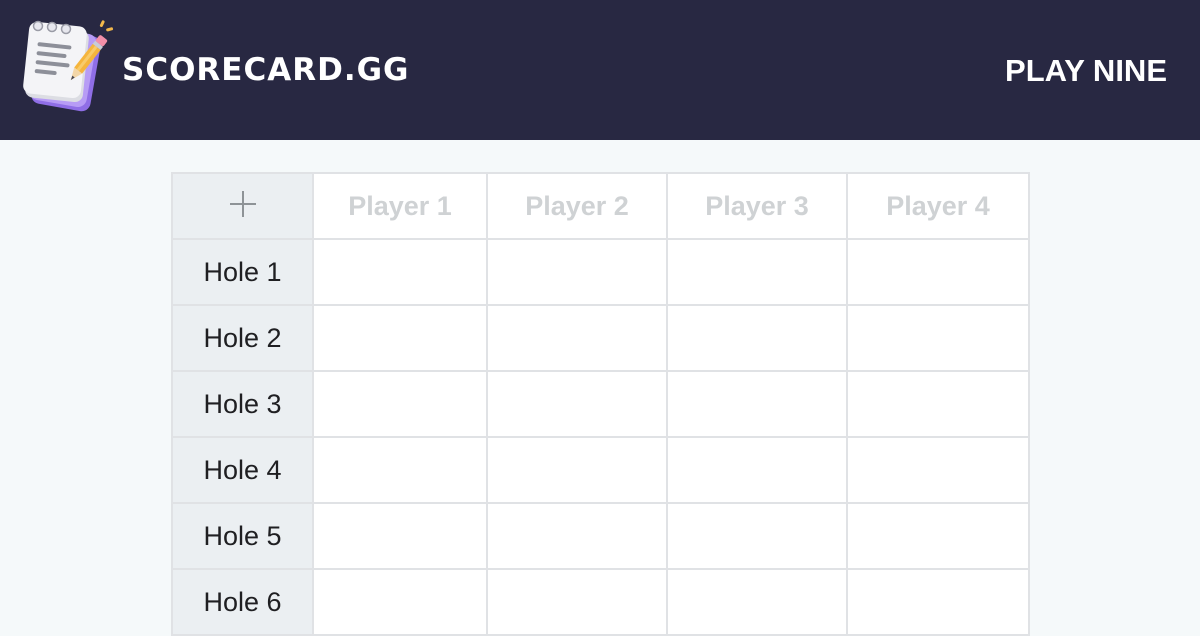  I want to click on hole-row: Hole 4, so click(600, 470).